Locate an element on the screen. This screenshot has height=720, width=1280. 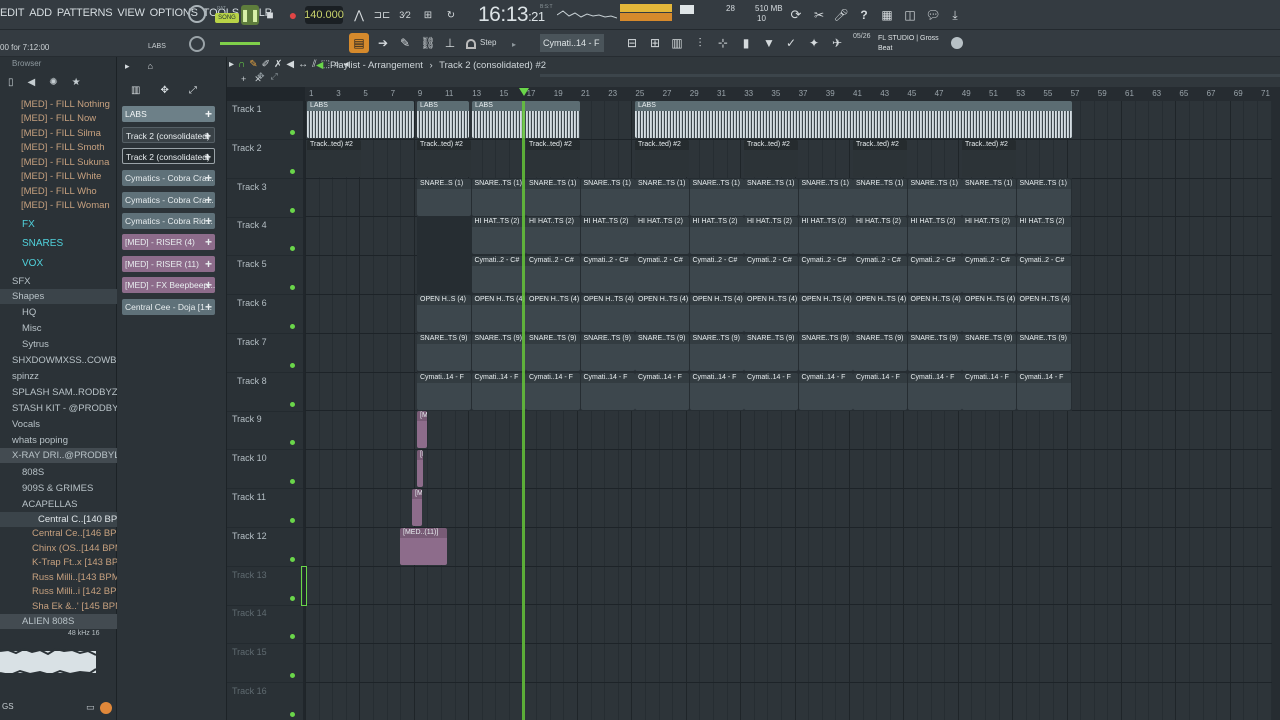
stamp-icon: ⊥ is located at coordinates (450, 43).